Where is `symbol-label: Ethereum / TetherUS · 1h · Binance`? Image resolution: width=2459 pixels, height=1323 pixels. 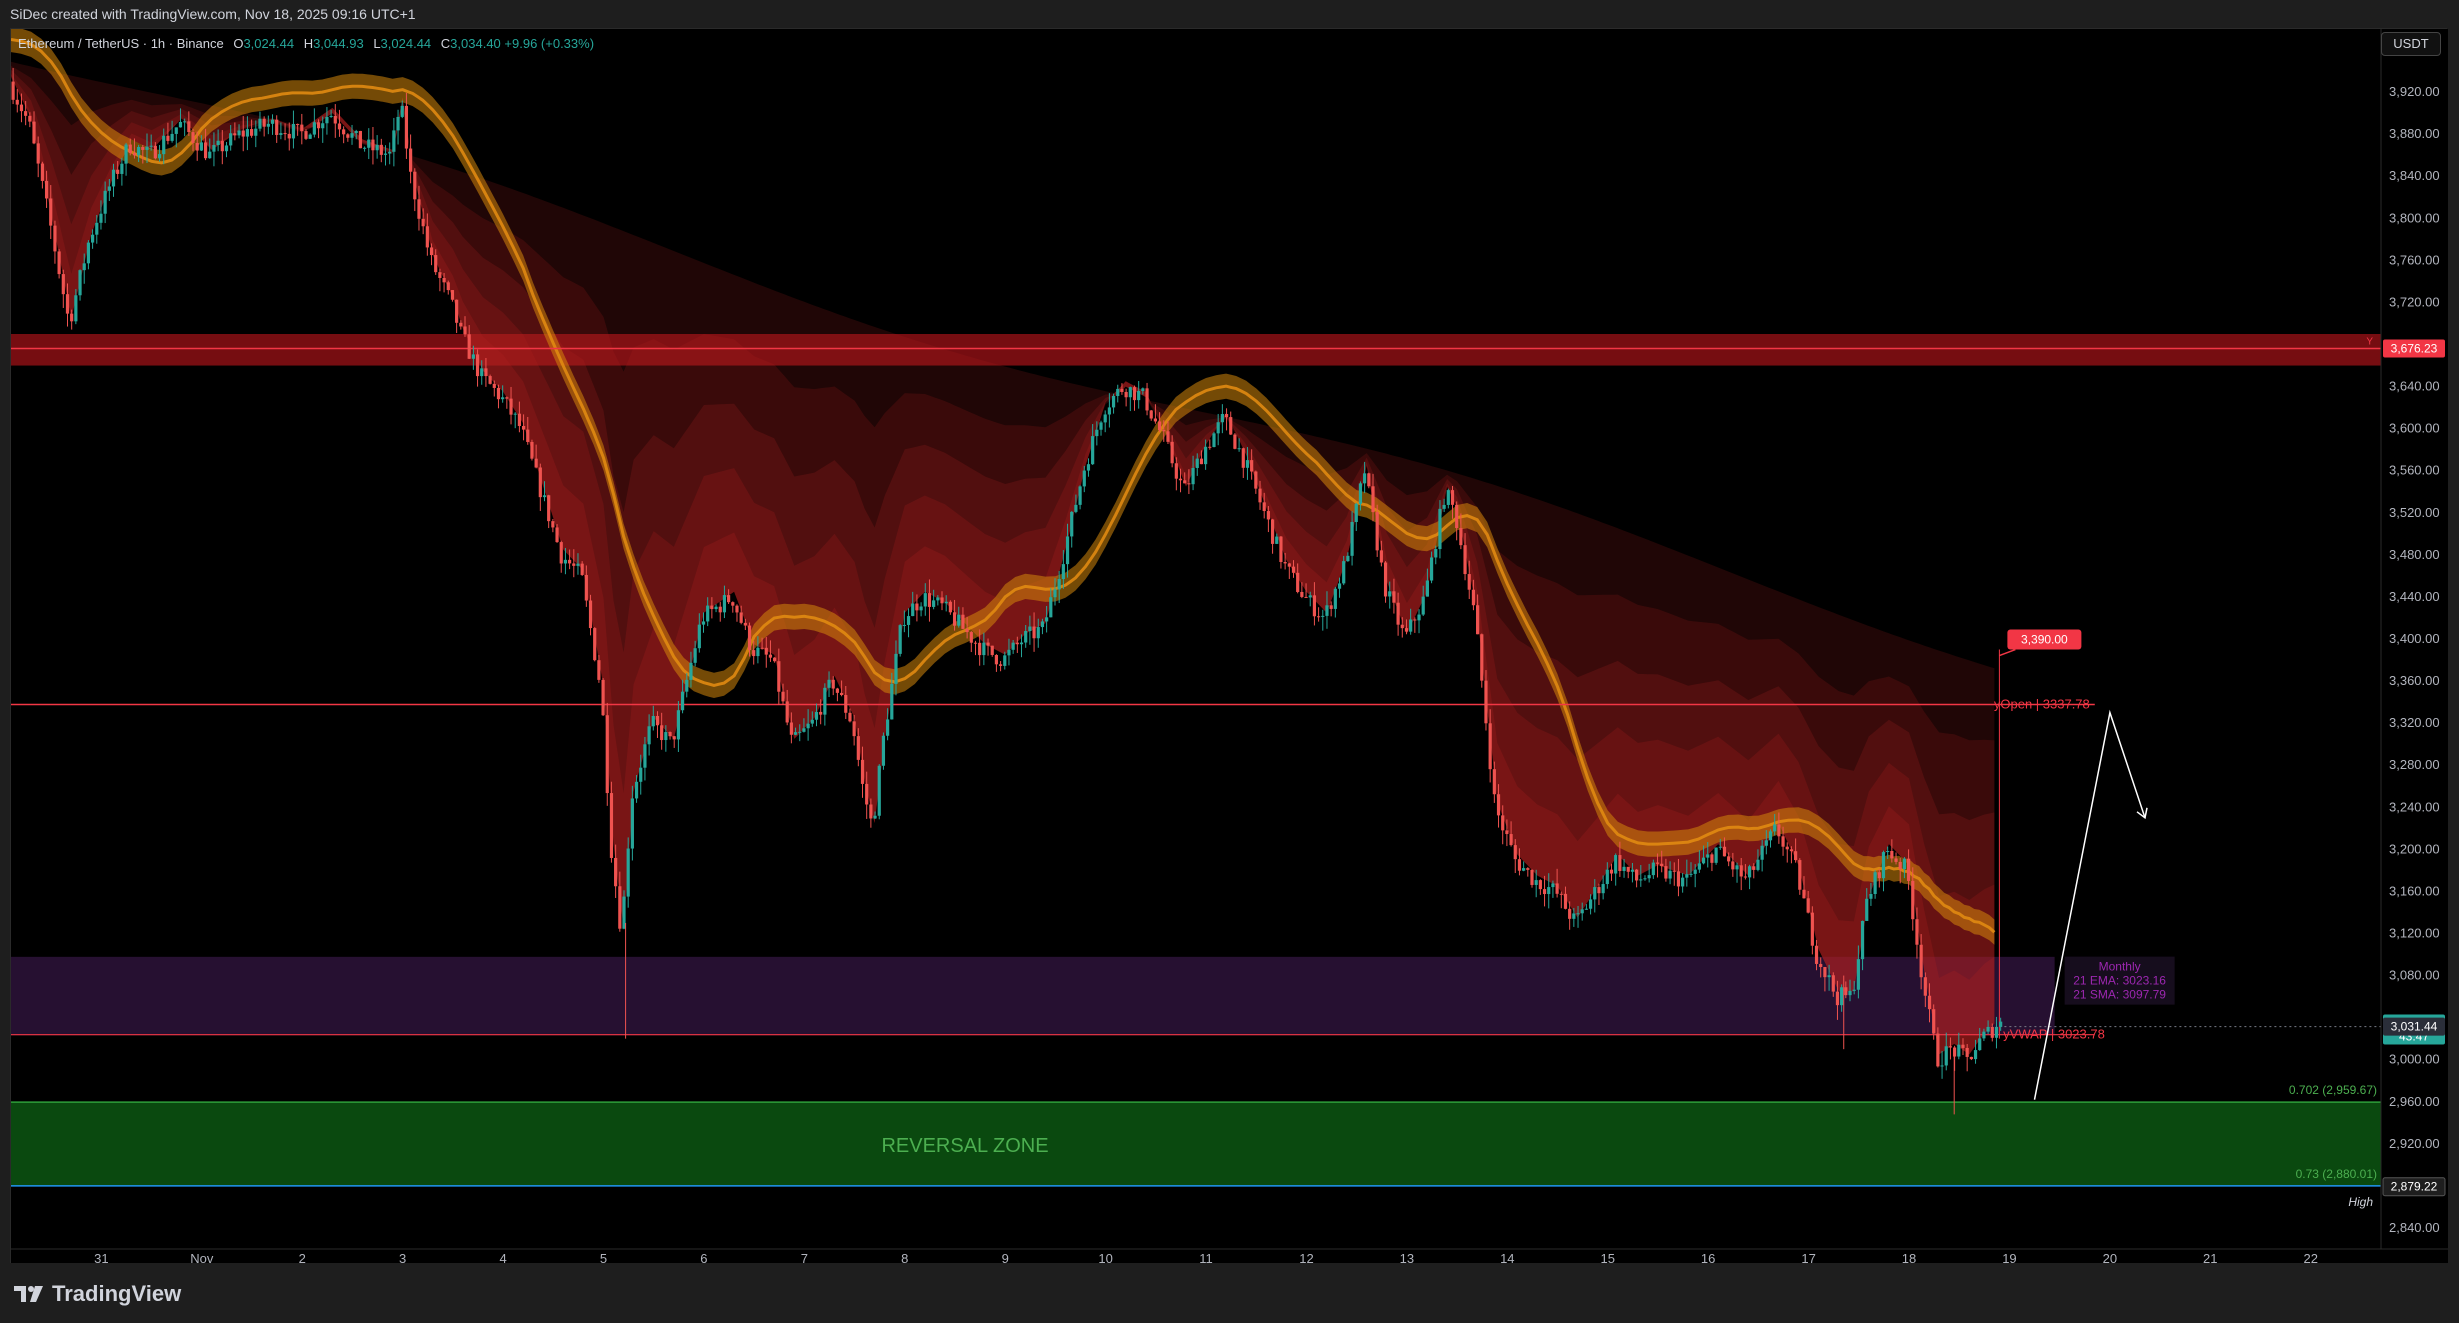
symbol-label: Ethereum / TetherUS · 1h · Binance is located at coordinates (121, 43).